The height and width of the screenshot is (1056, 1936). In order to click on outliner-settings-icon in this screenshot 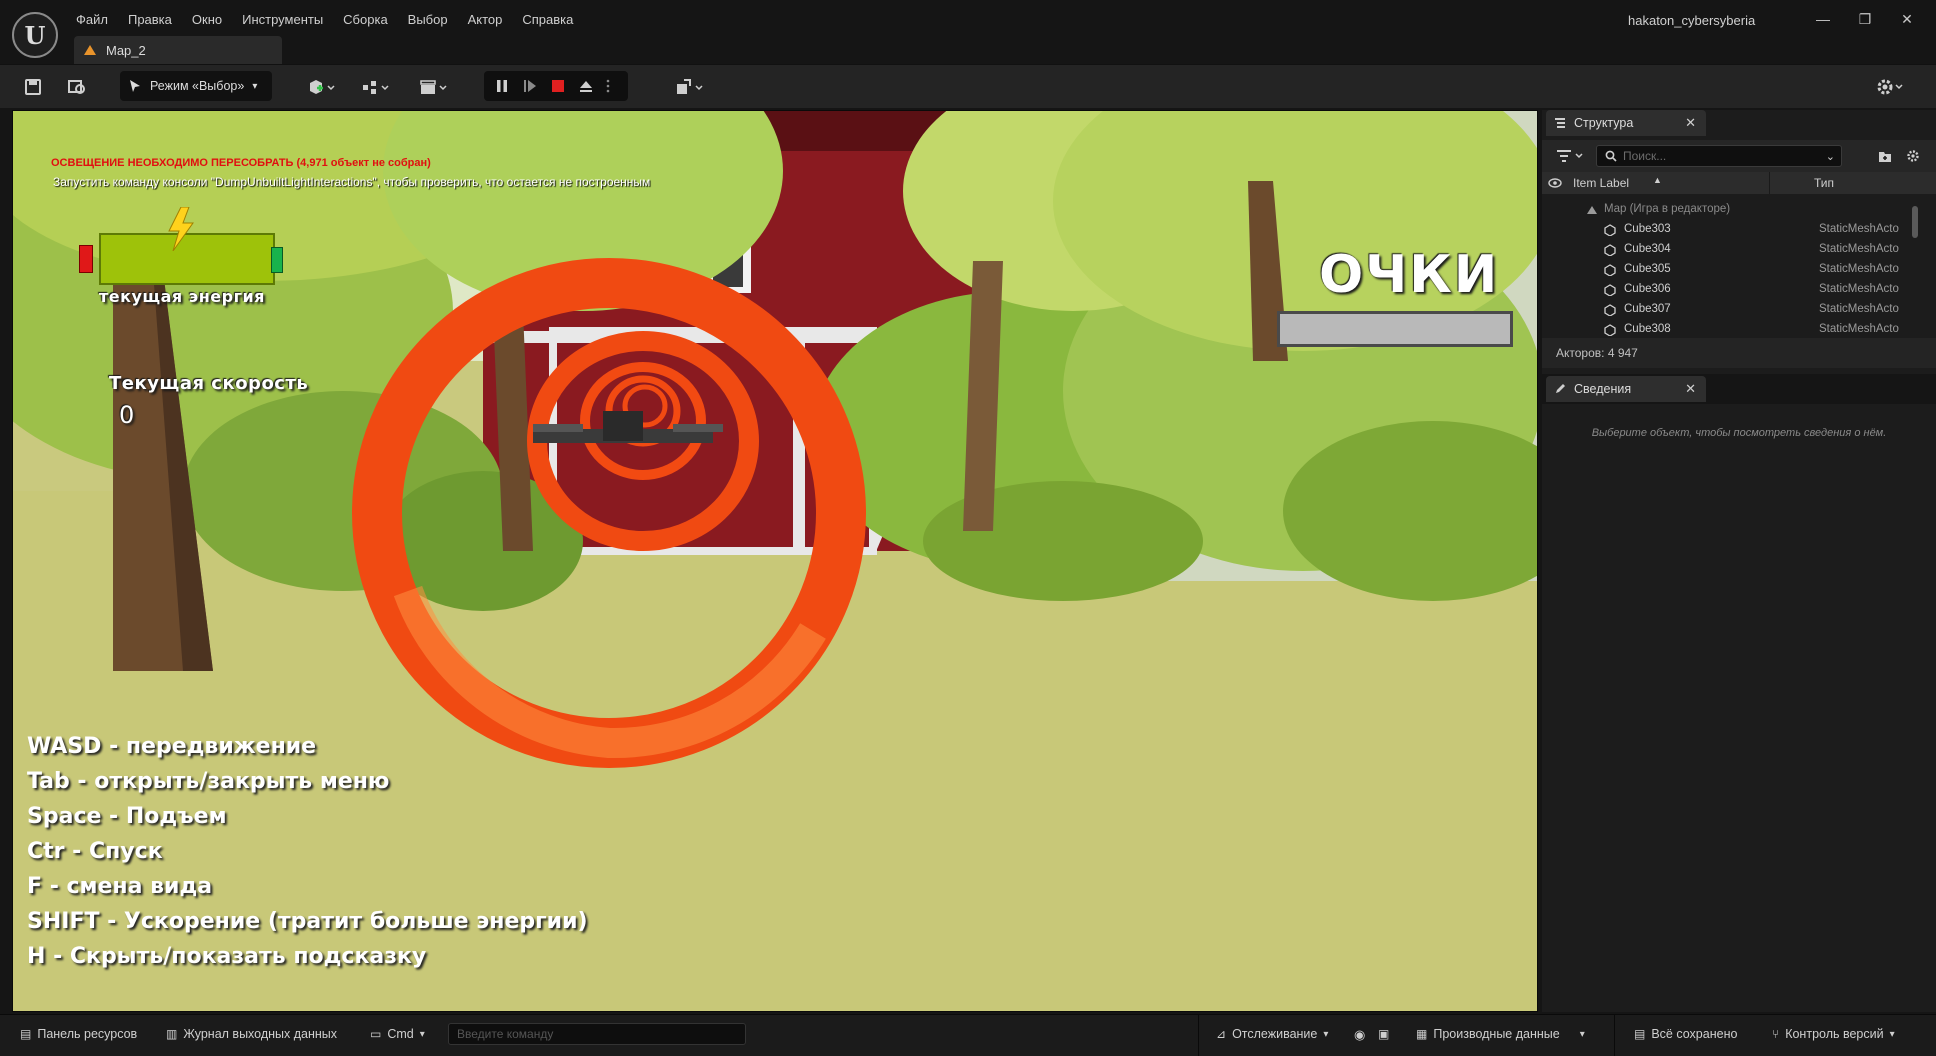, I will do `click(1913, 156)`.